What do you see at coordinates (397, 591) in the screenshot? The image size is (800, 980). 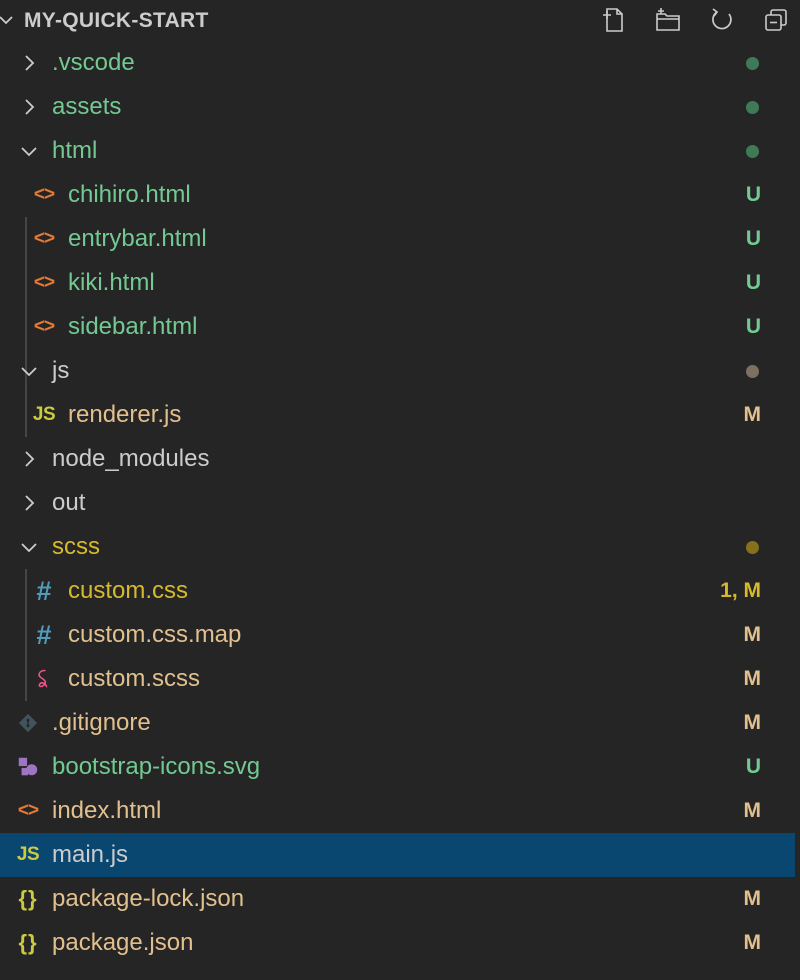 I see `file-row: # custom.css 1, M` at bounding box center [397, 591].